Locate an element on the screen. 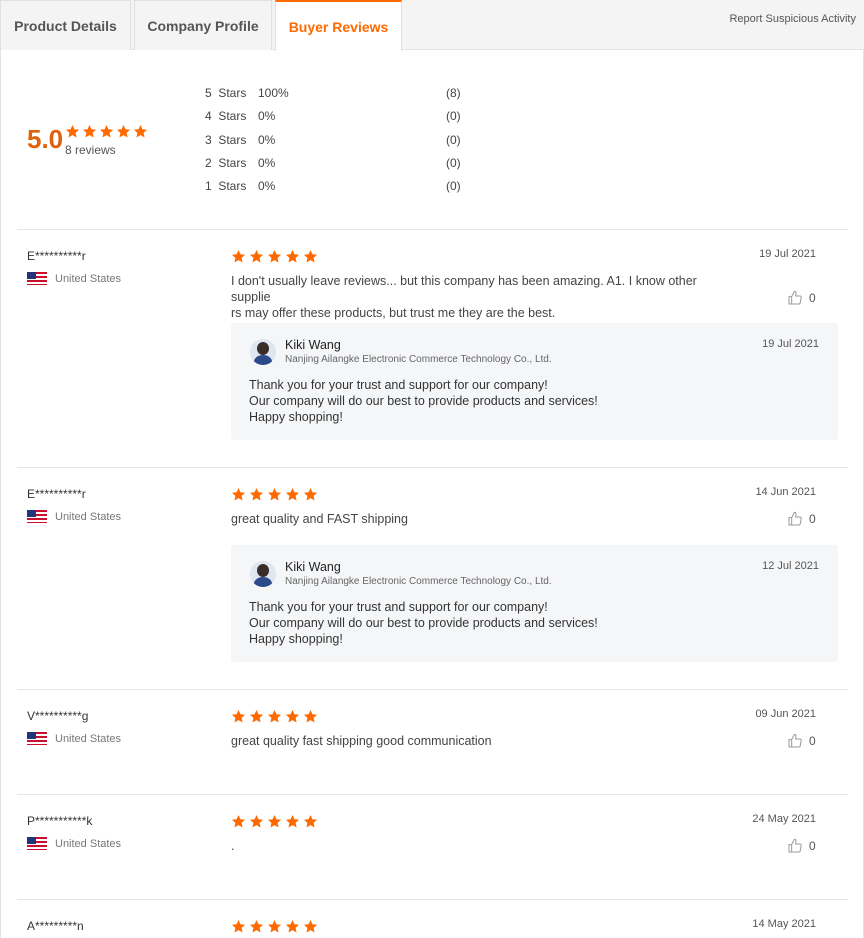 Image resolution: width=864 pixels, height=938 pixels. reply-text-line: Happy shopping! is located at coordinates (296, 639).